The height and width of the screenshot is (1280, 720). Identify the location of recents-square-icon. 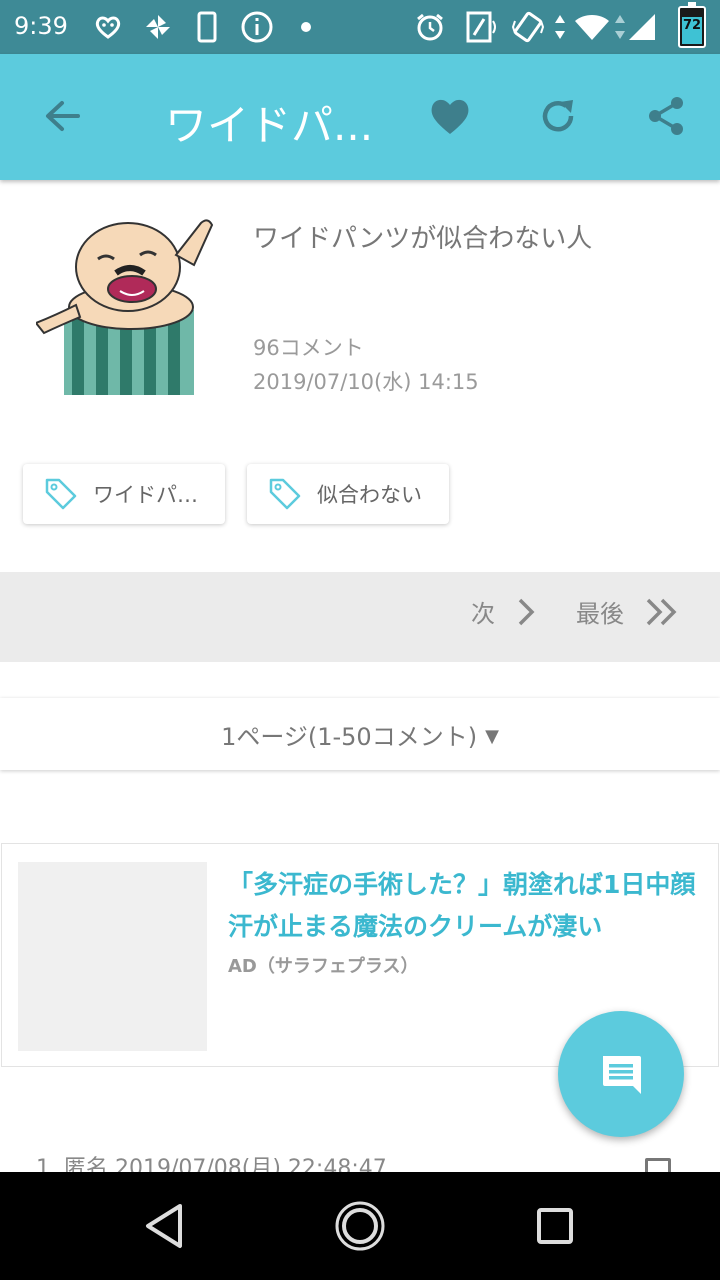
(555, 1226).